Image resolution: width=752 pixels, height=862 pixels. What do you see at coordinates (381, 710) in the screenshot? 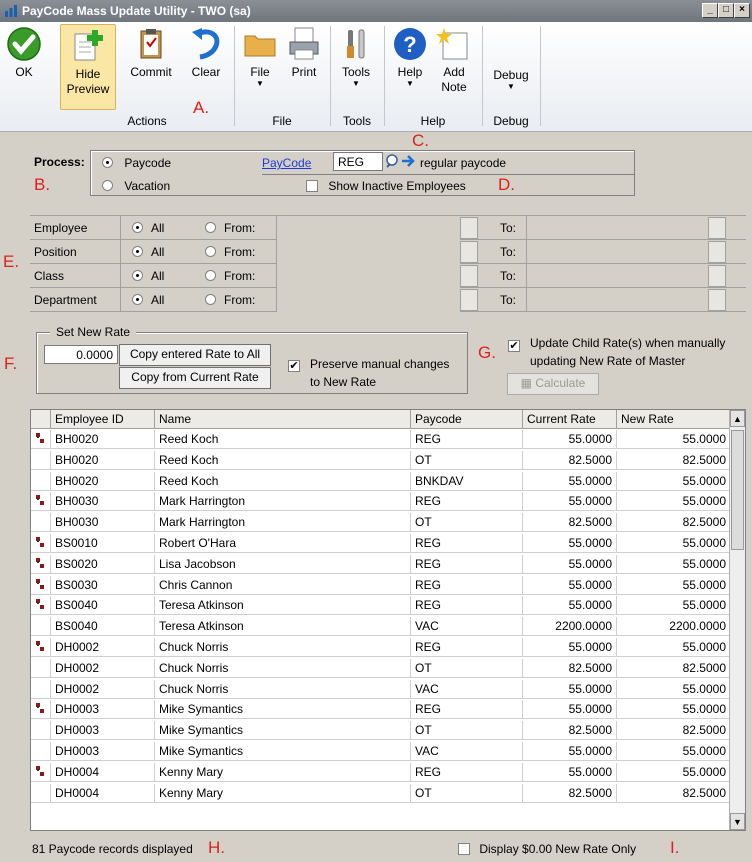
I see `table-row: DH0003 Mike Symantics REG 55.0000 55.0000` at bounding box center [381, 710].